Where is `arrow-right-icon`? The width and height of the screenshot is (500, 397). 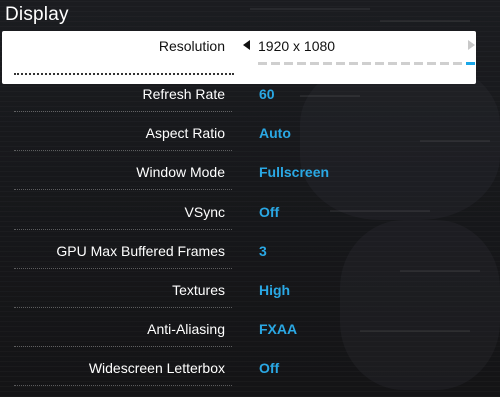
arrow-right-icon is located at coordinates (471, 45).